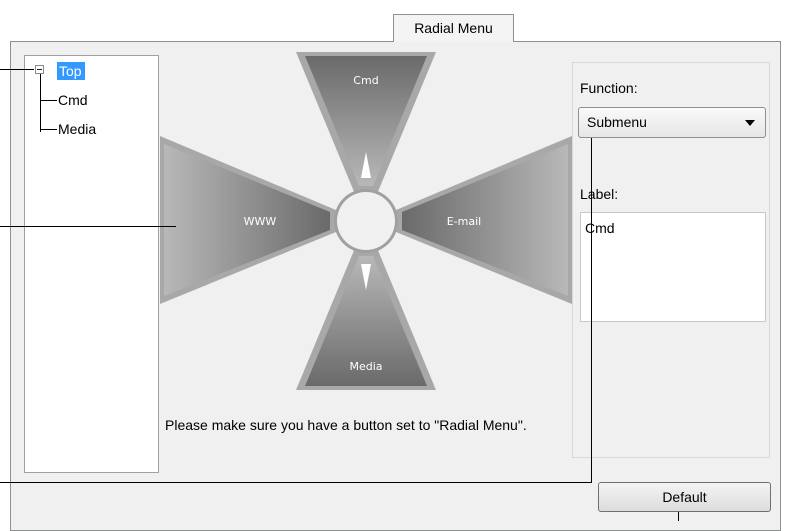 The height and width of the screenshot is (531, 785). Describe the element at coordinates (750, 123) in the screenshot. I see `dropdown-arrow-icon` at that location.